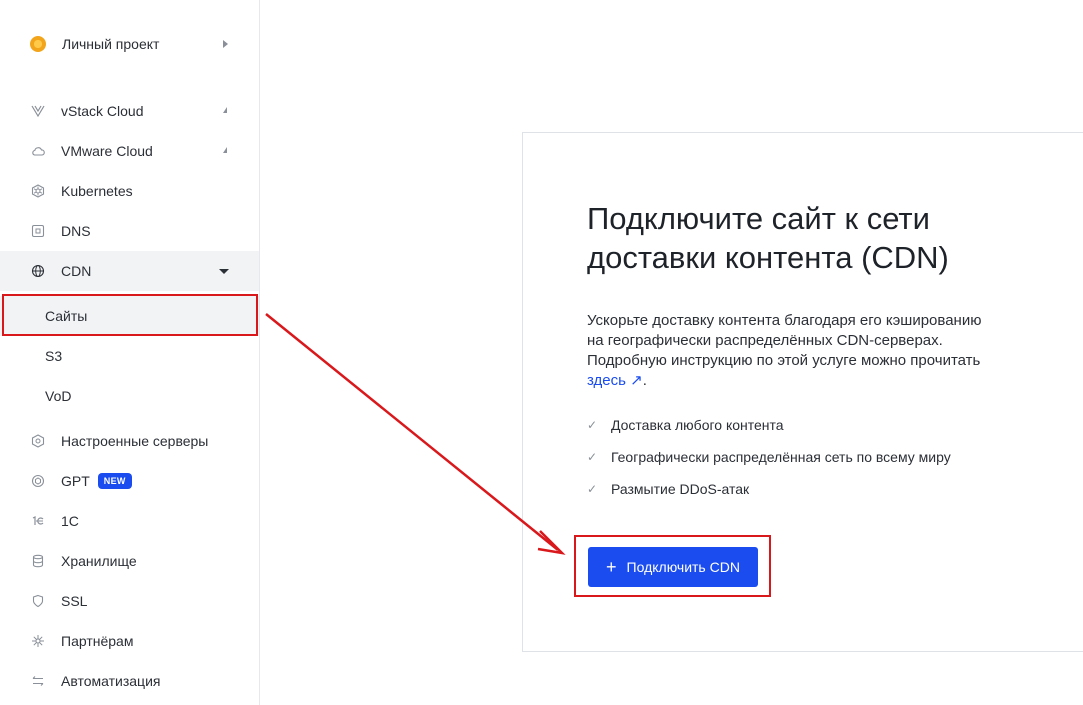 The image size is (1083, 705). Describe the element at coordinates (668, 489) in the screenshot. I see `feature-item: ✓ Размытие DDoS-атак` at that location.